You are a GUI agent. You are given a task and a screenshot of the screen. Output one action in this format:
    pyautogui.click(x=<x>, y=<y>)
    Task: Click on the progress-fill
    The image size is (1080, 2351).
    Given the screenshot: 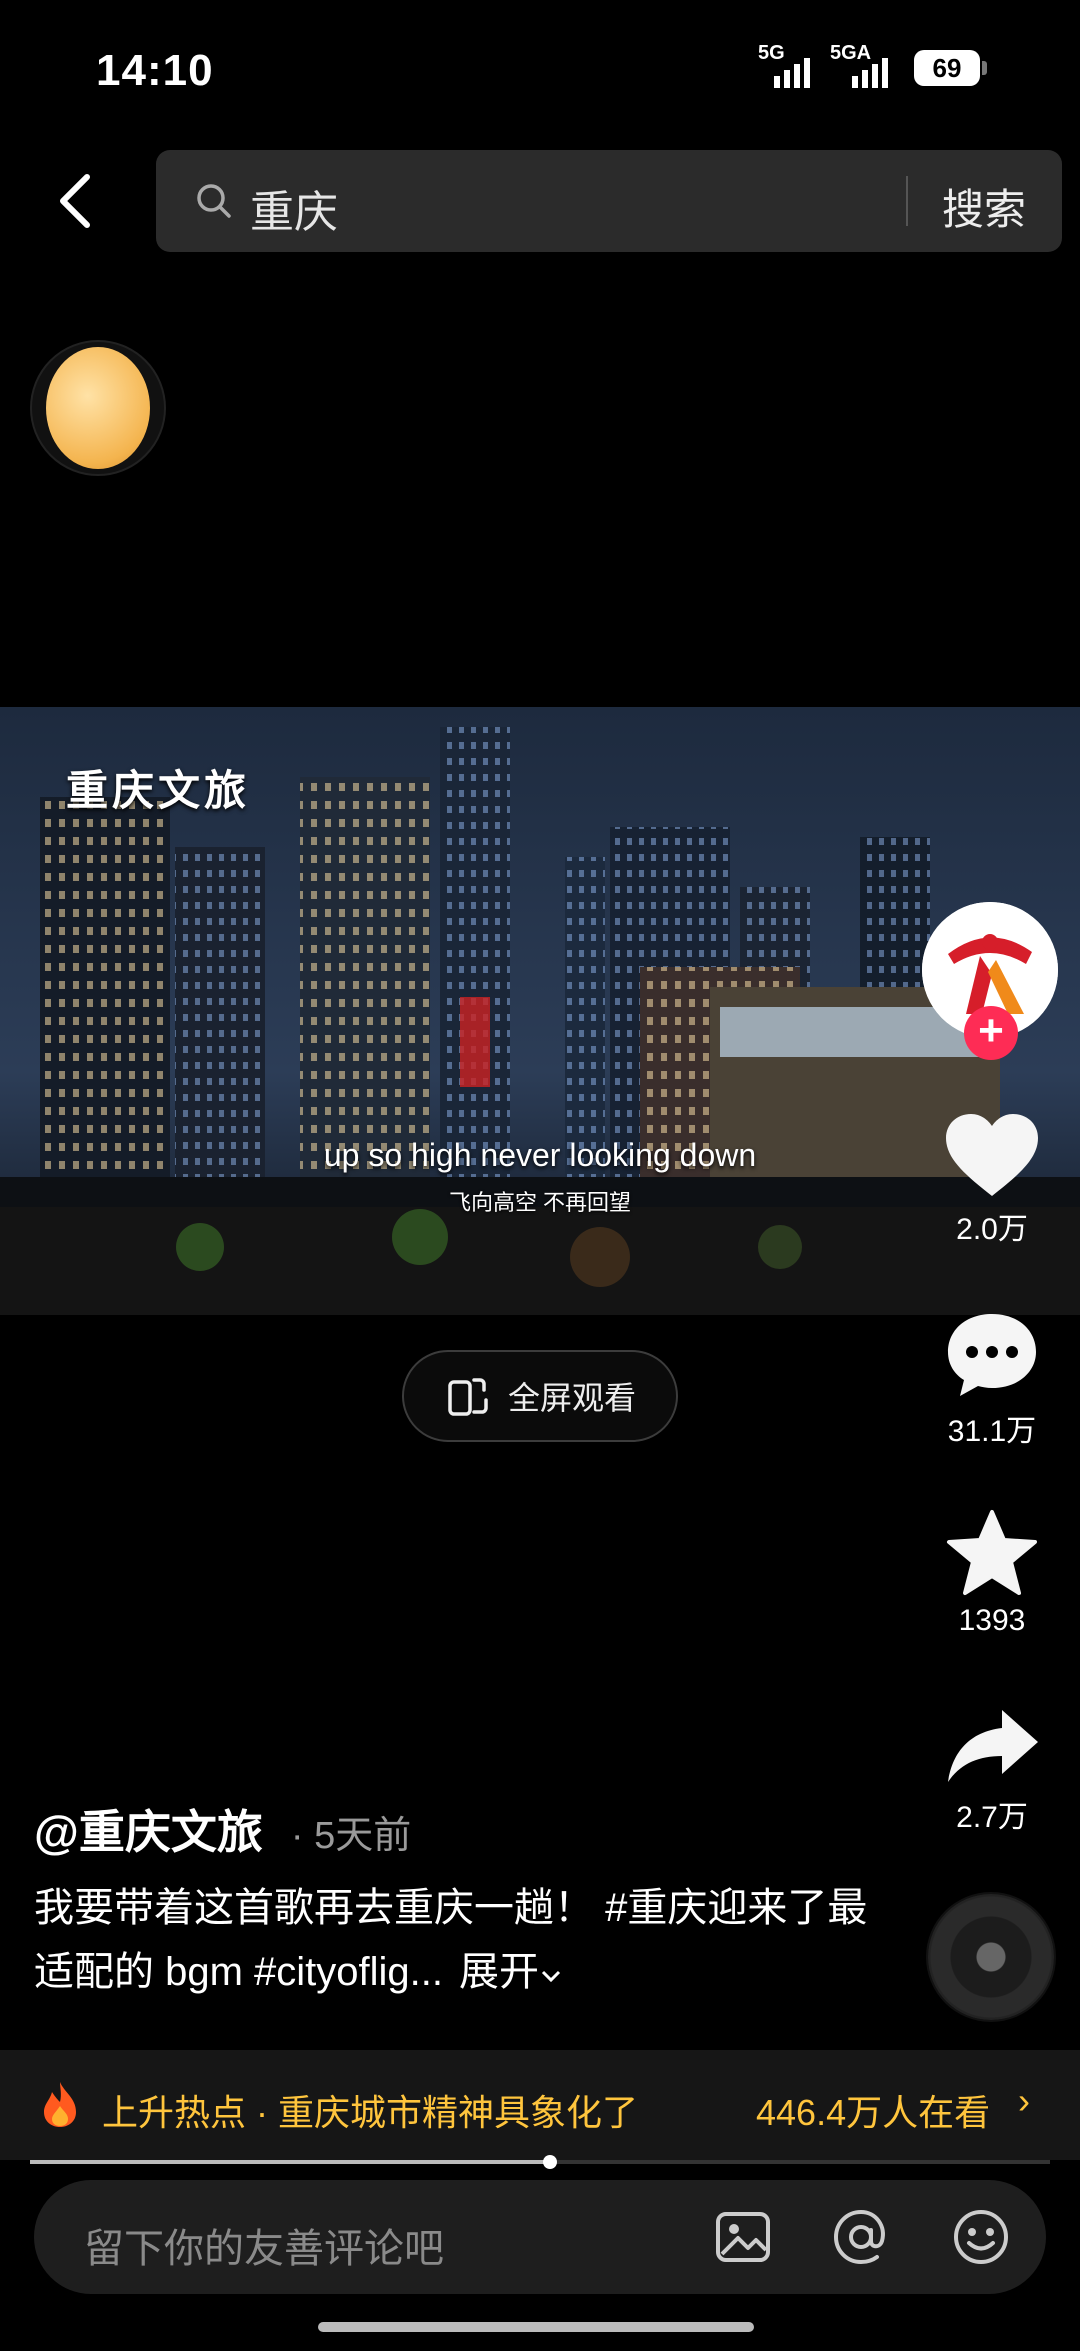 What is the action you would take?
    pyautogui.click(x=290, y=2162)
    